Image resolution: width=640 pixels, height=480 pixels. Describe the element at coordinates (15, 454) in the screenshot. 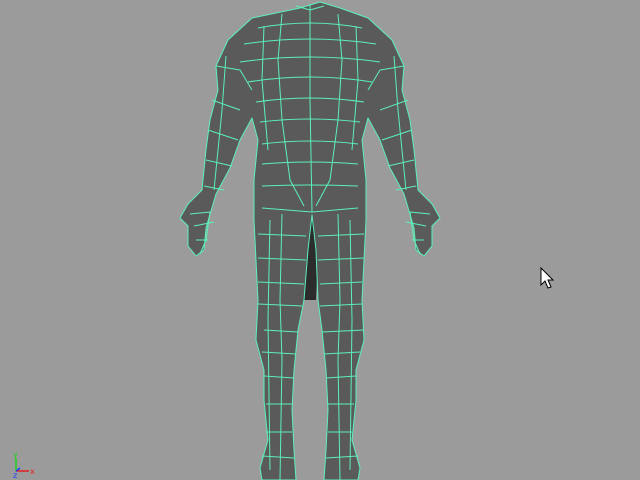

I see `axis-y-label: y` at that location.